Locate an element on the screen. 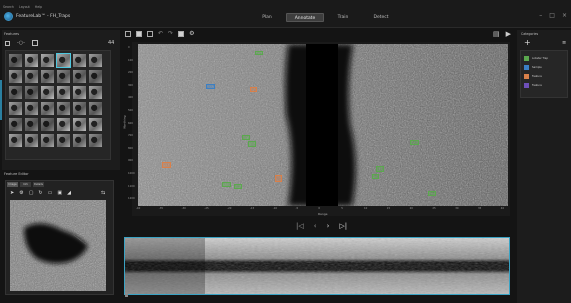 Image resolution: width=571 pixels, height=303 pixels. image-icon: ▣ is located at coordinates (59, 193).